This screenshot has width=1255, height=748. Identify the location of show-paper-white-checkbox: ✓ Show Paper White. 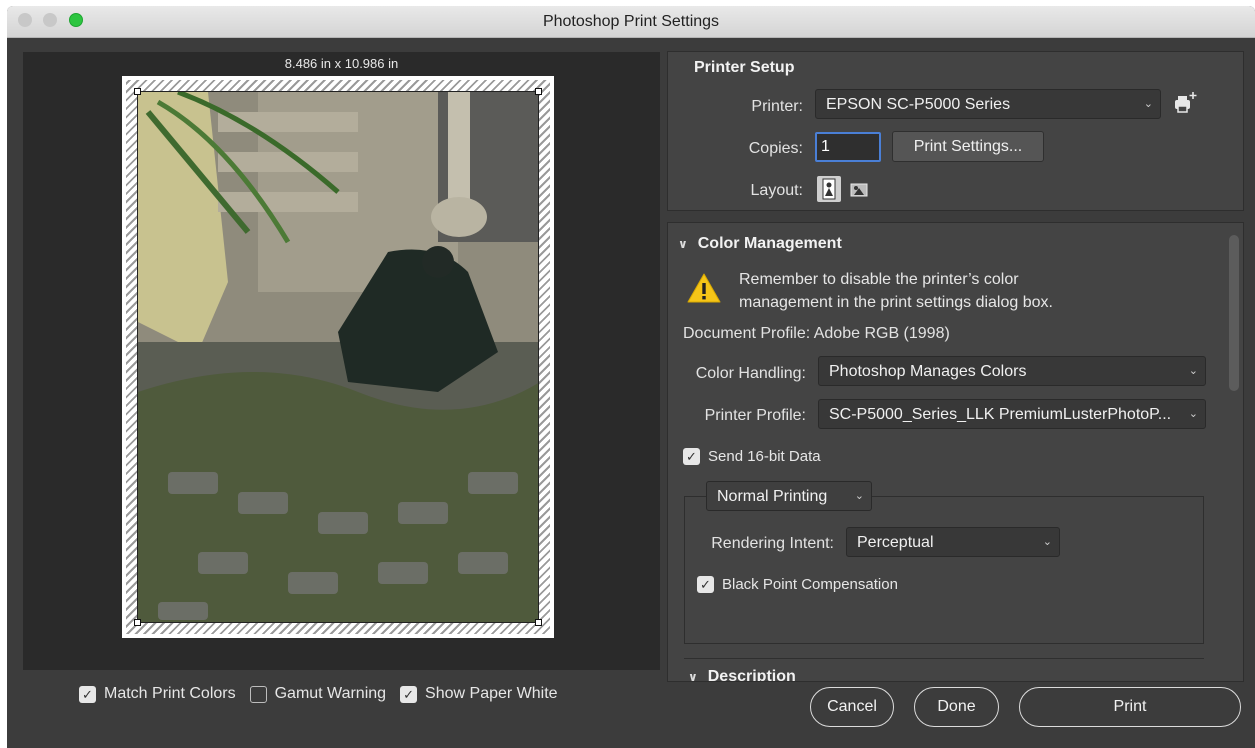
(479, 694).